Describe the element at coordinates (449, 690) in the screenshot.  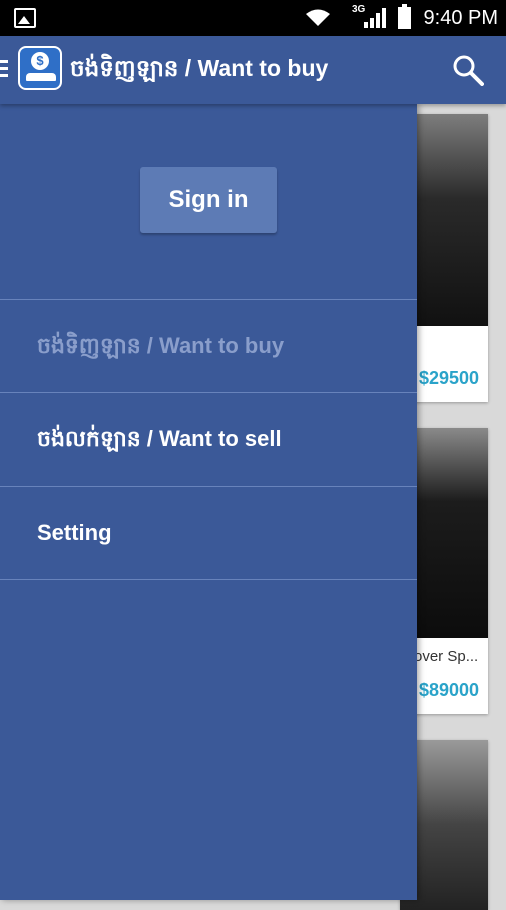
I see `listing-price: $89000` at that location.